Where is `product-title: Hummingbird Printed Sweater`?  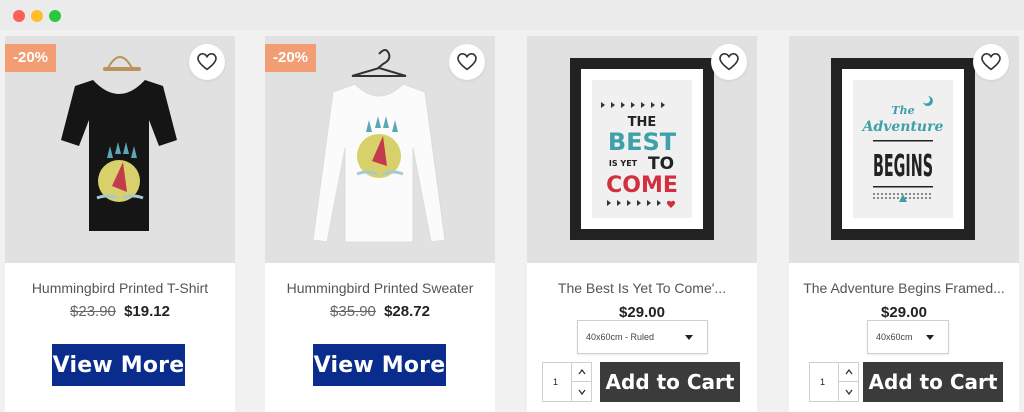
product-title: Hummingbird Printed Sweater is located at coordinates (380, 288).